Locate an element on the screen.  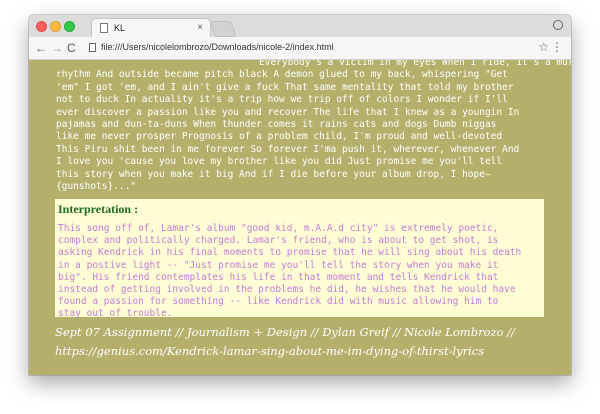
interpretation-line: stay out of trouble. is located at coordinates (115, 314).